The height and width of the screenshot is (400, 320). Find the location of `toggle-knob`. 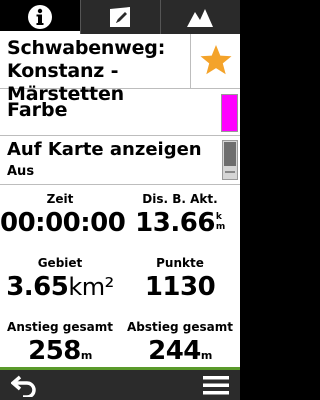

toggle-knob is located at coordinates (230, 154).